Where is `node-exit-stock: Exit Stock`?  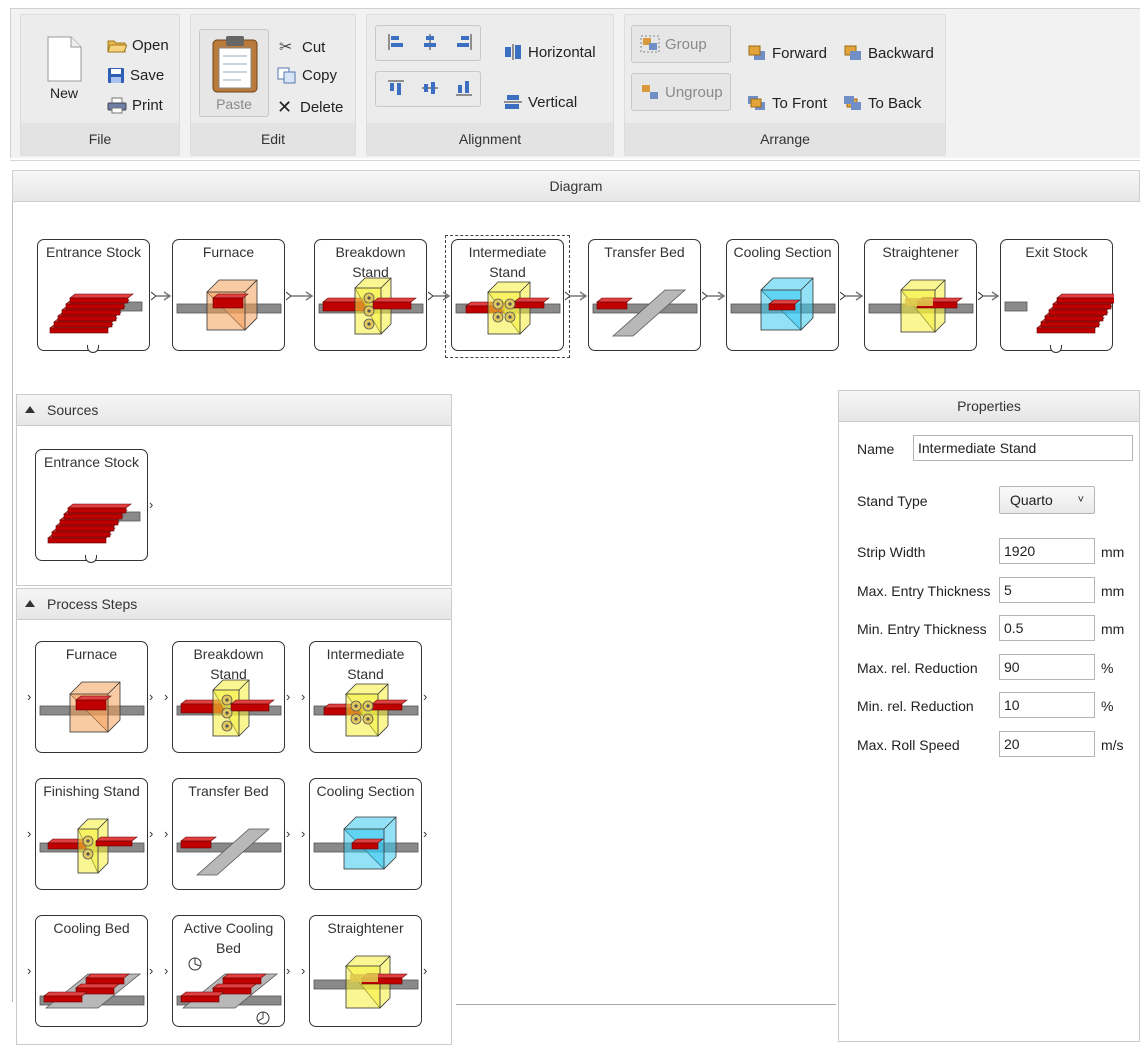
node-exit-stock: Exit Stock is located at coordinates (1057, 295).